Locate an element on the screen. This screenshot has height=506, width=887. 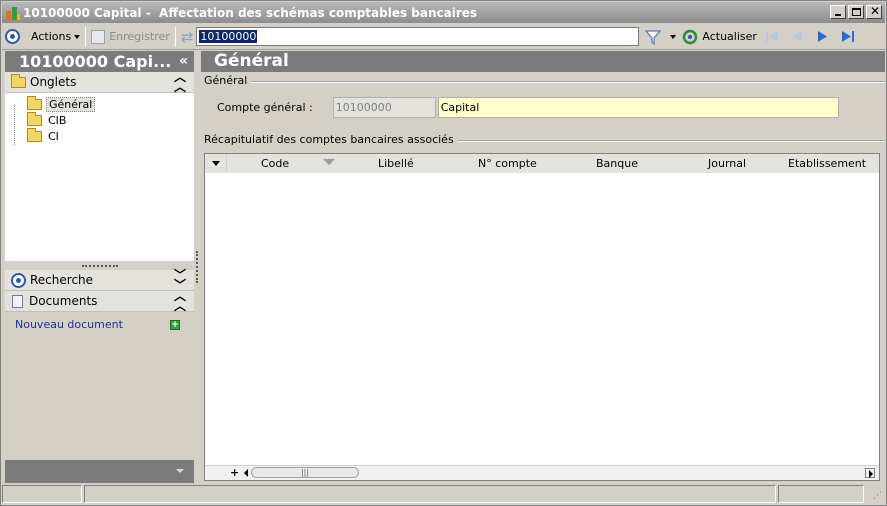
search-group-header: Recherche ﹀ ﹀ is located at coordinates (99, 280).